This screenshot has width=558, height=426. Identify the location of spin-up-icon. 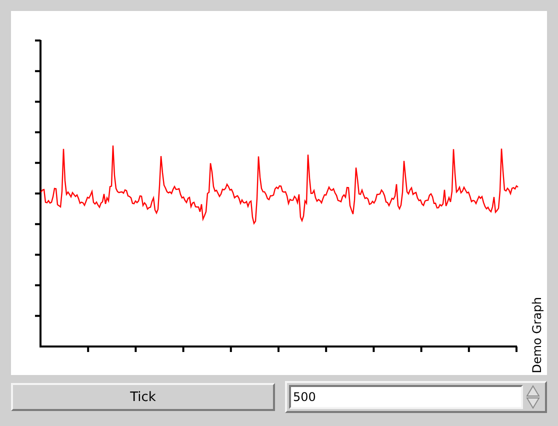
(533, 391).